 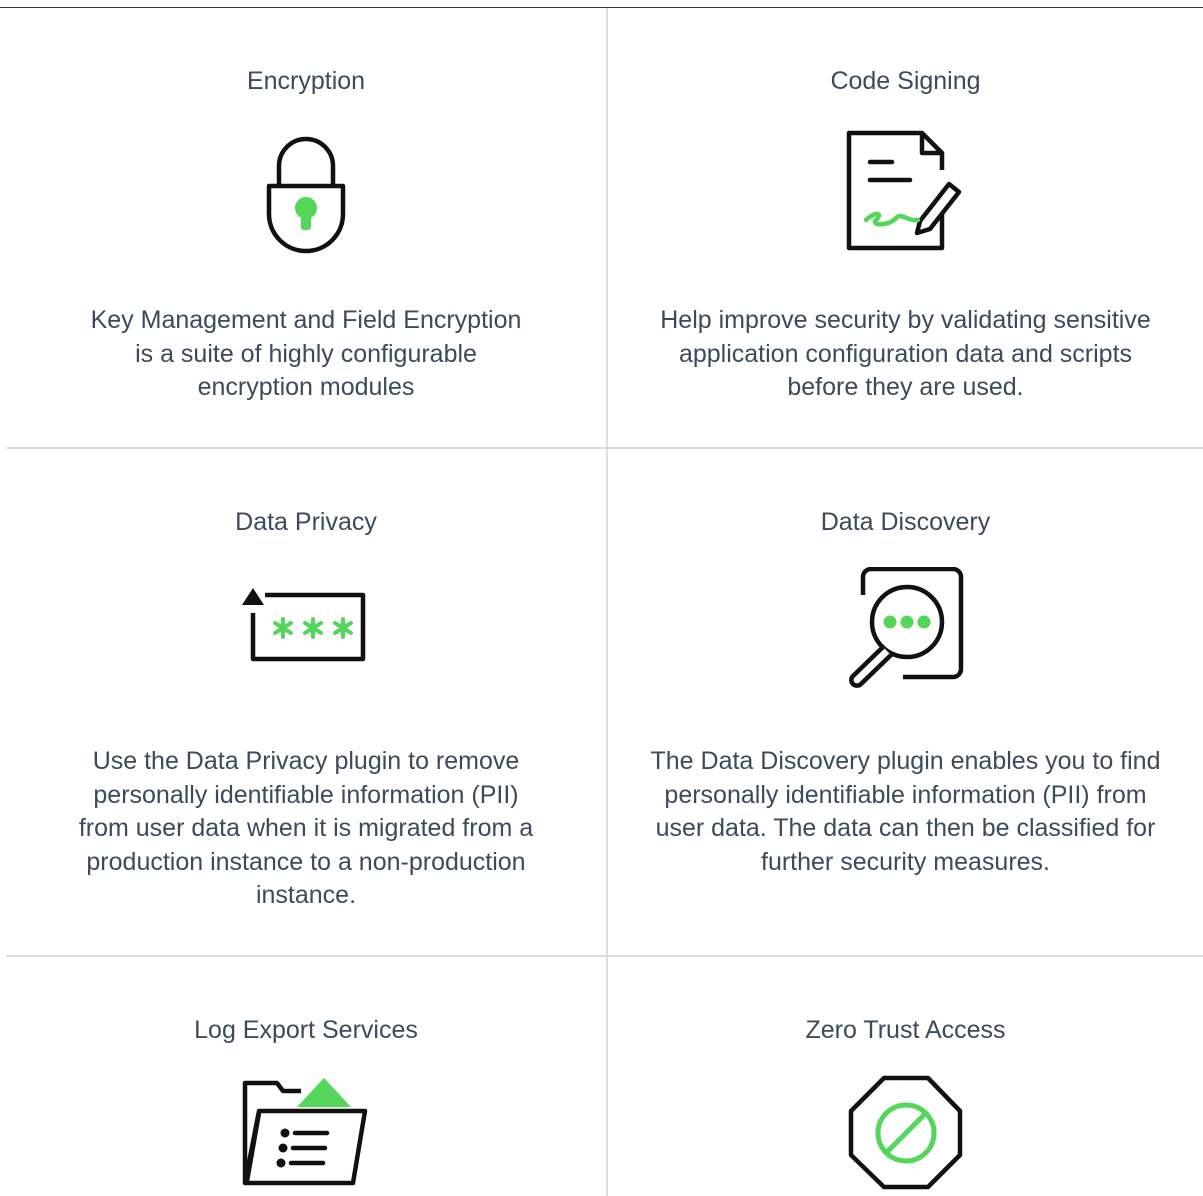 I want to click on feature-card-zero-trust-access: Zero Trust Access, so click(x=905, y=1076).